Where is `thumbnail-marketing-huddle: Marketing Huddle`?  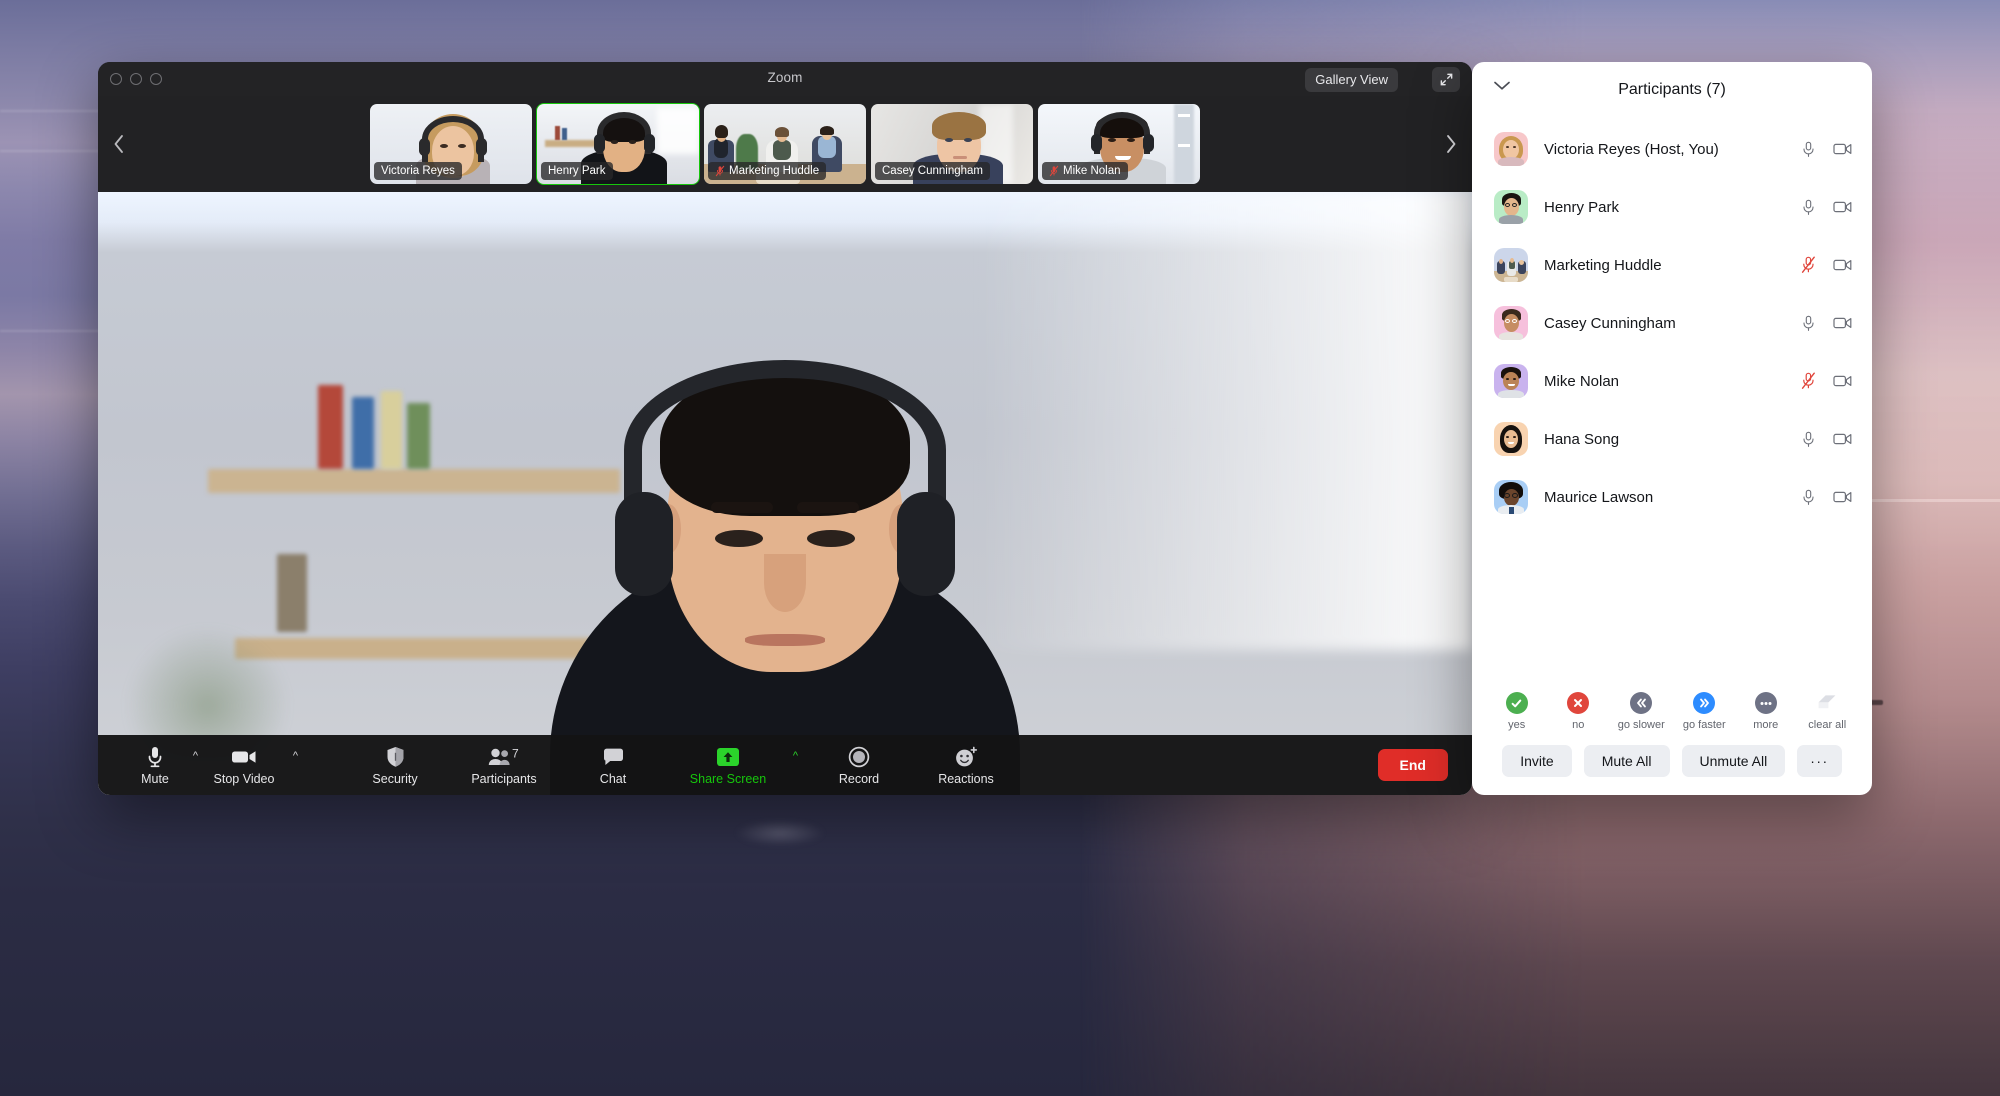 thumbnail-marketing-huddle: Marketing Huddle is located at coordinates (785, 144).